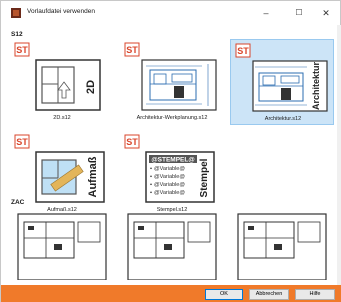 The image size is (341, 302). Describe the element at coordinates (315, 294) in the screenshot. I see `help-button: Hilfe` at that location.